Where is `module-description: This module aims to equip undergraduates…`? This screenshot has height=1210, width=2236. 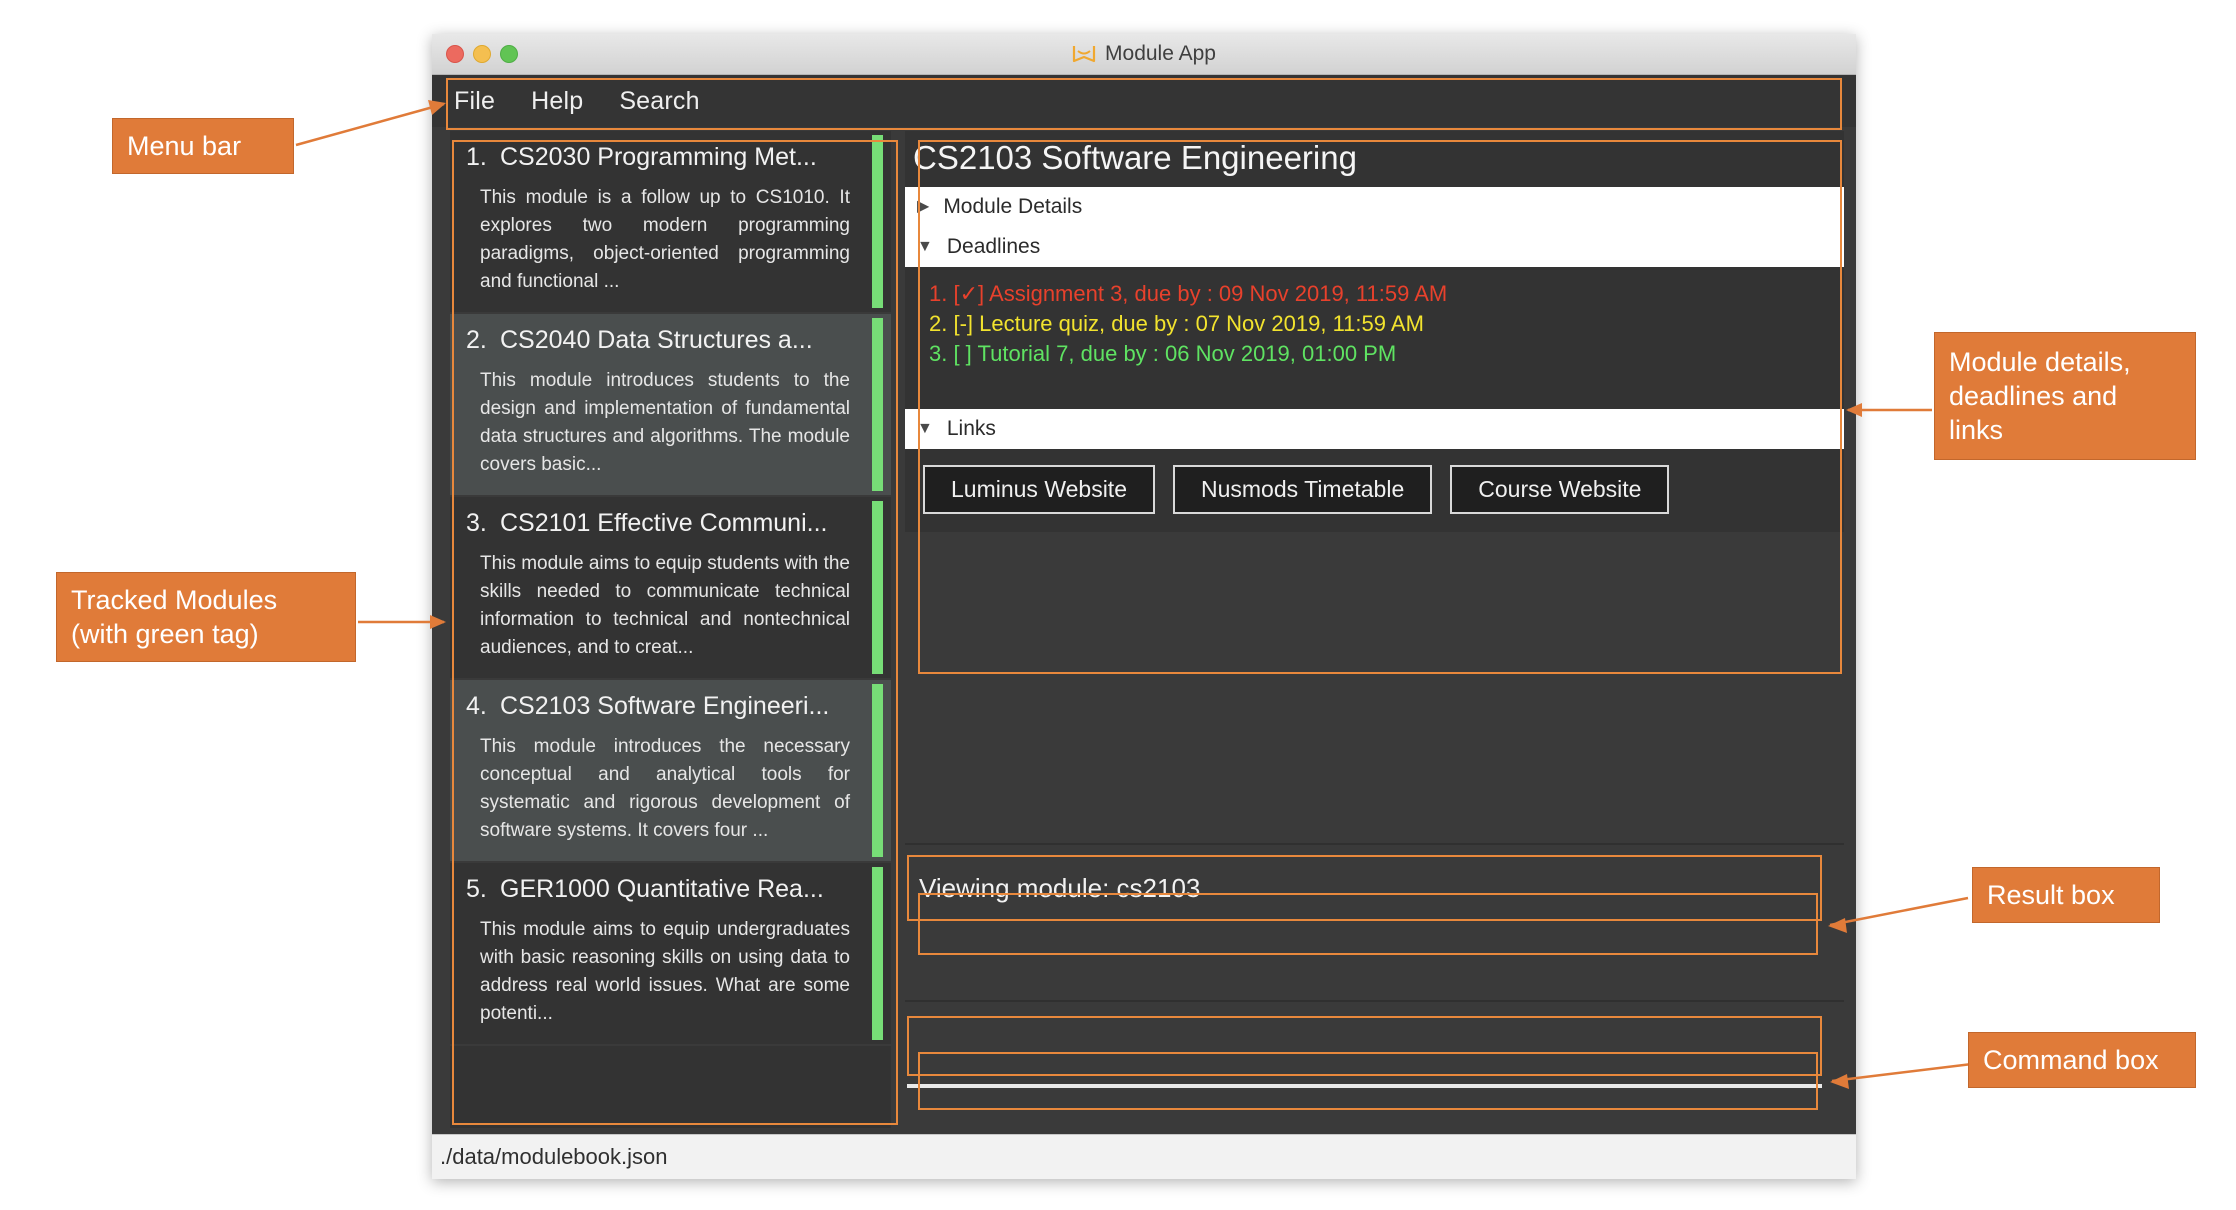
module-description: This module aims to equip undergraduates… is located at coordinates (665, 971).